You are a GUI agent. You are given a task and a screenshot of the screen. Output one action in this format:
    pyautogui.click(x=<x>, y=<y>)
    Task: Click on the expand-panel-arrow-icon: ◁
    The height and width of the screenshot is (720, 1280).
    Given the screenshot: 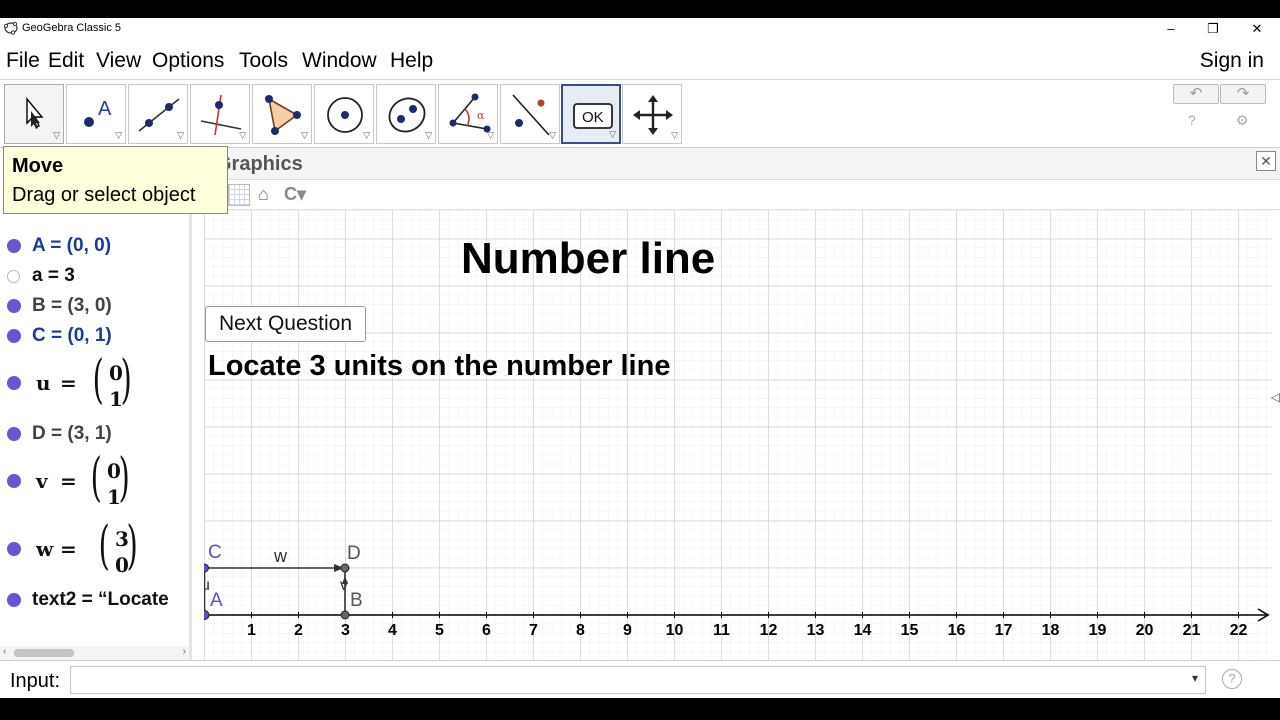 What is the action you would take?
    pyautogui.click(x=1275, y=397)
    